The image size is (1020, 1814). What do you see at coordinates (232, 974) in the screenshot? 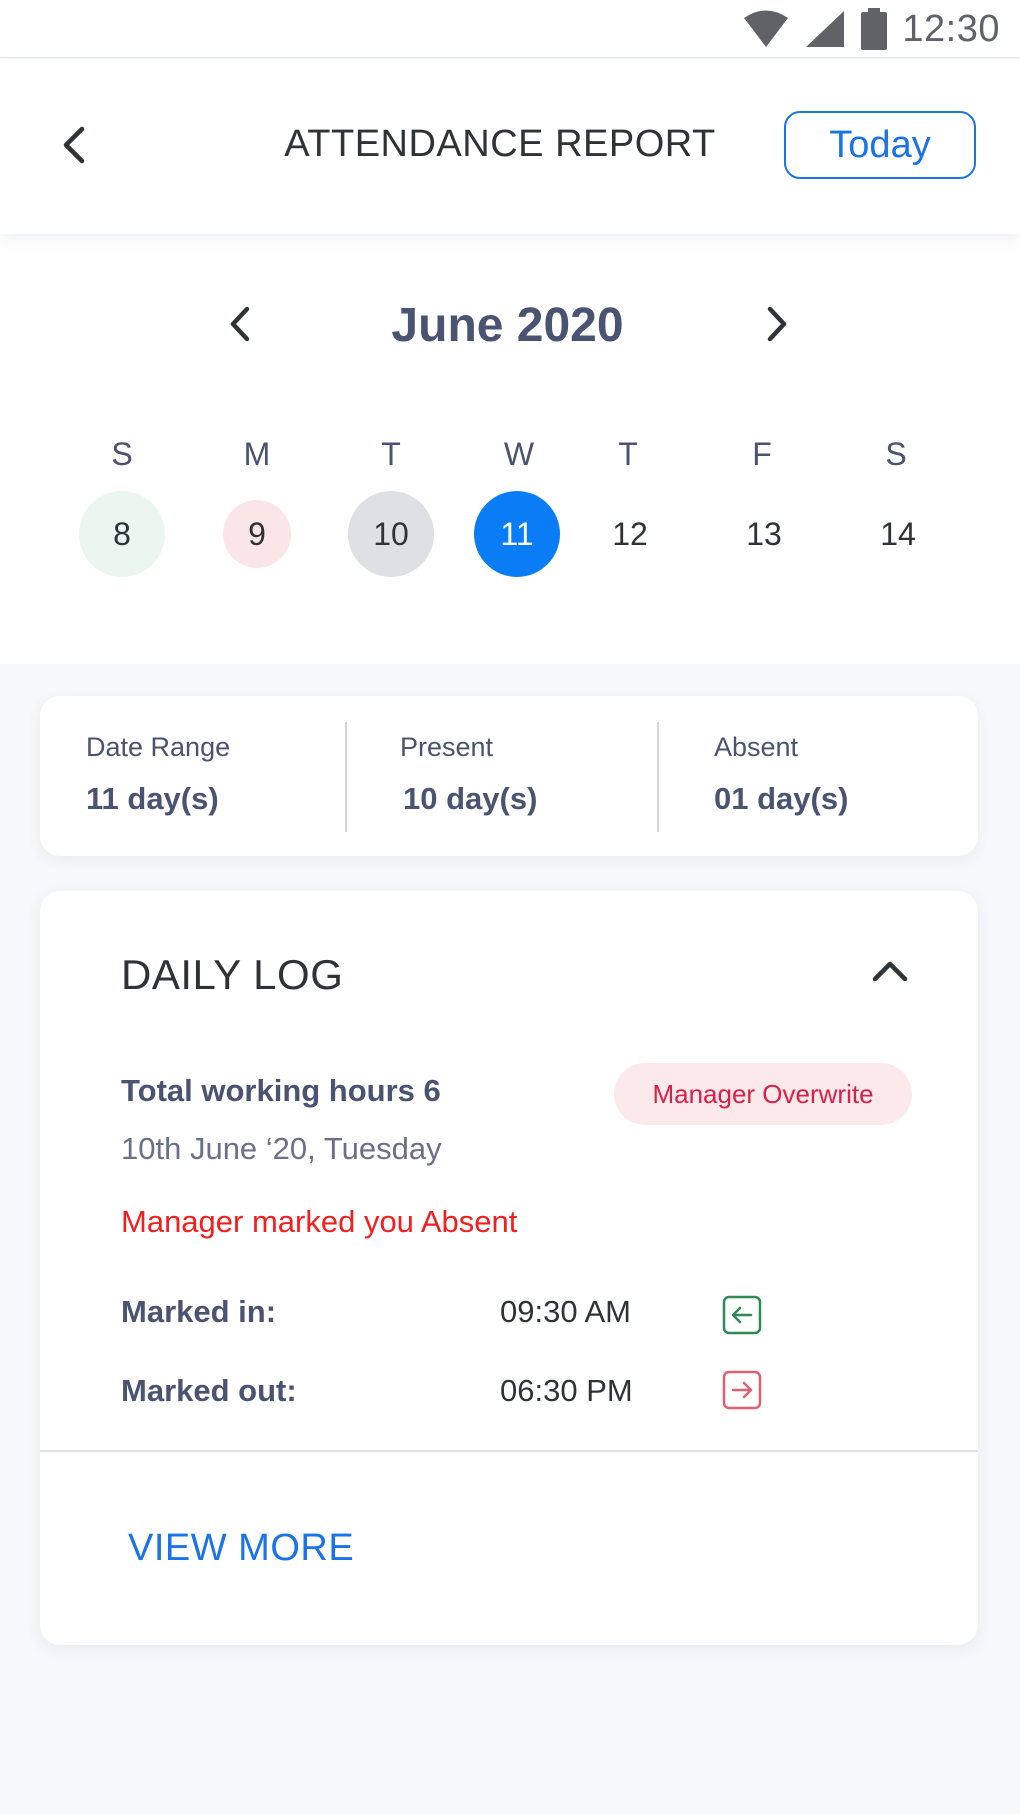
I see `daily-log-title: DAILY LOG` at bounding box center [232, 974].